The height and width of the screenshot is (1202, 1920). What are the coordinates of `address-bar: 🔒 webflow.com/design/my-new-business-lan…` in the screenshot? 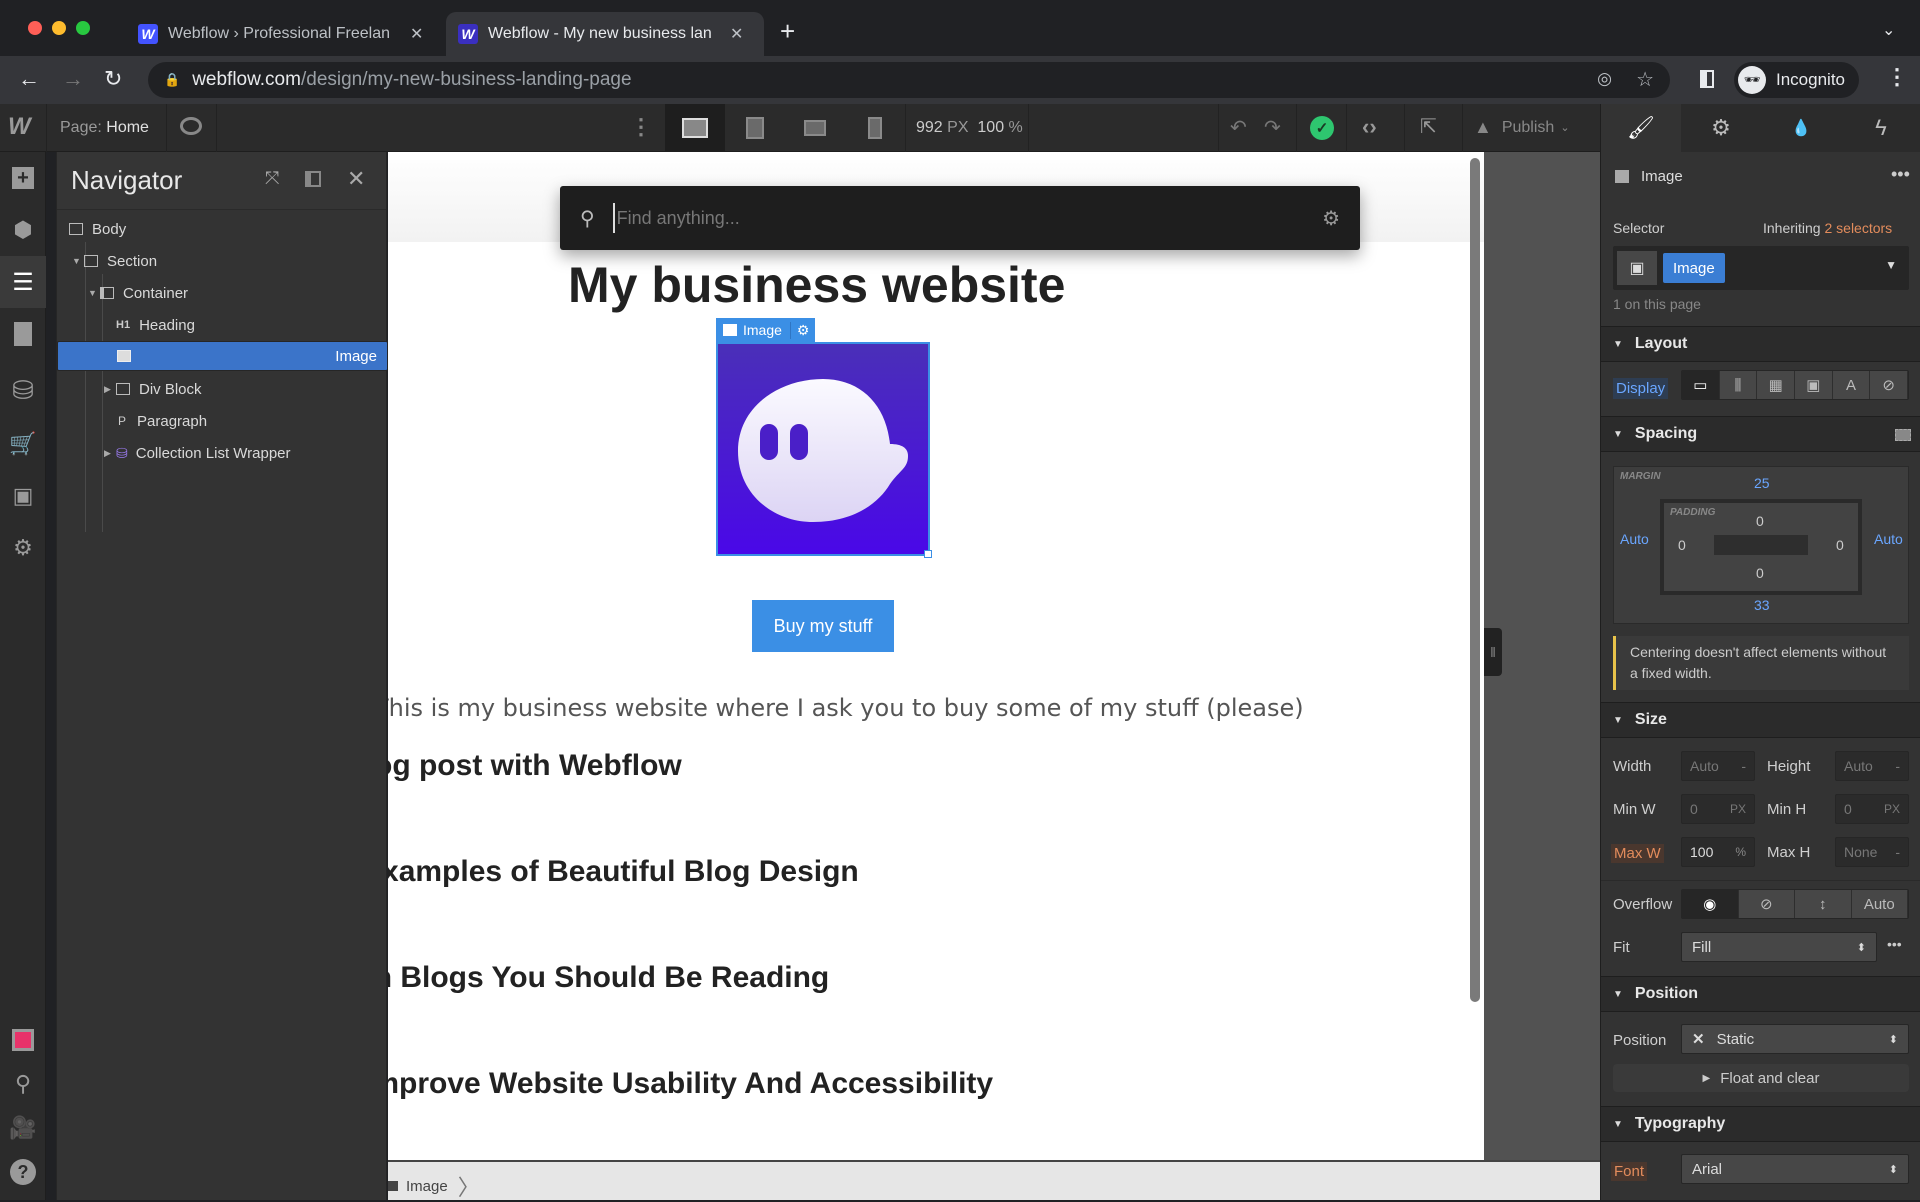 It's located at (909, 80).